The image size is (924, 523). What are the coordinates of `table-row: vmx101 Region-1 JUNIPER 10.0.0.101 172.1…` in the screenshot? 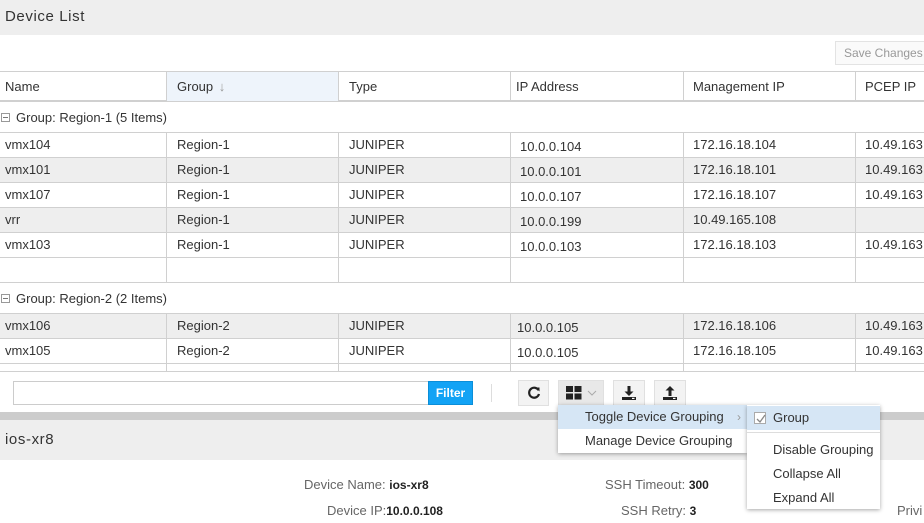 It's located at (462, 170).